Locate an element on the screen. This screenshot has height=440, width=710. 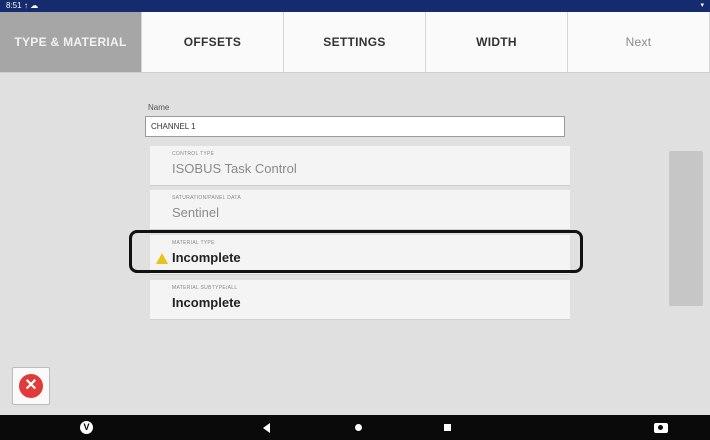
v-logo-icon: V is located at coordinates (86, 427).